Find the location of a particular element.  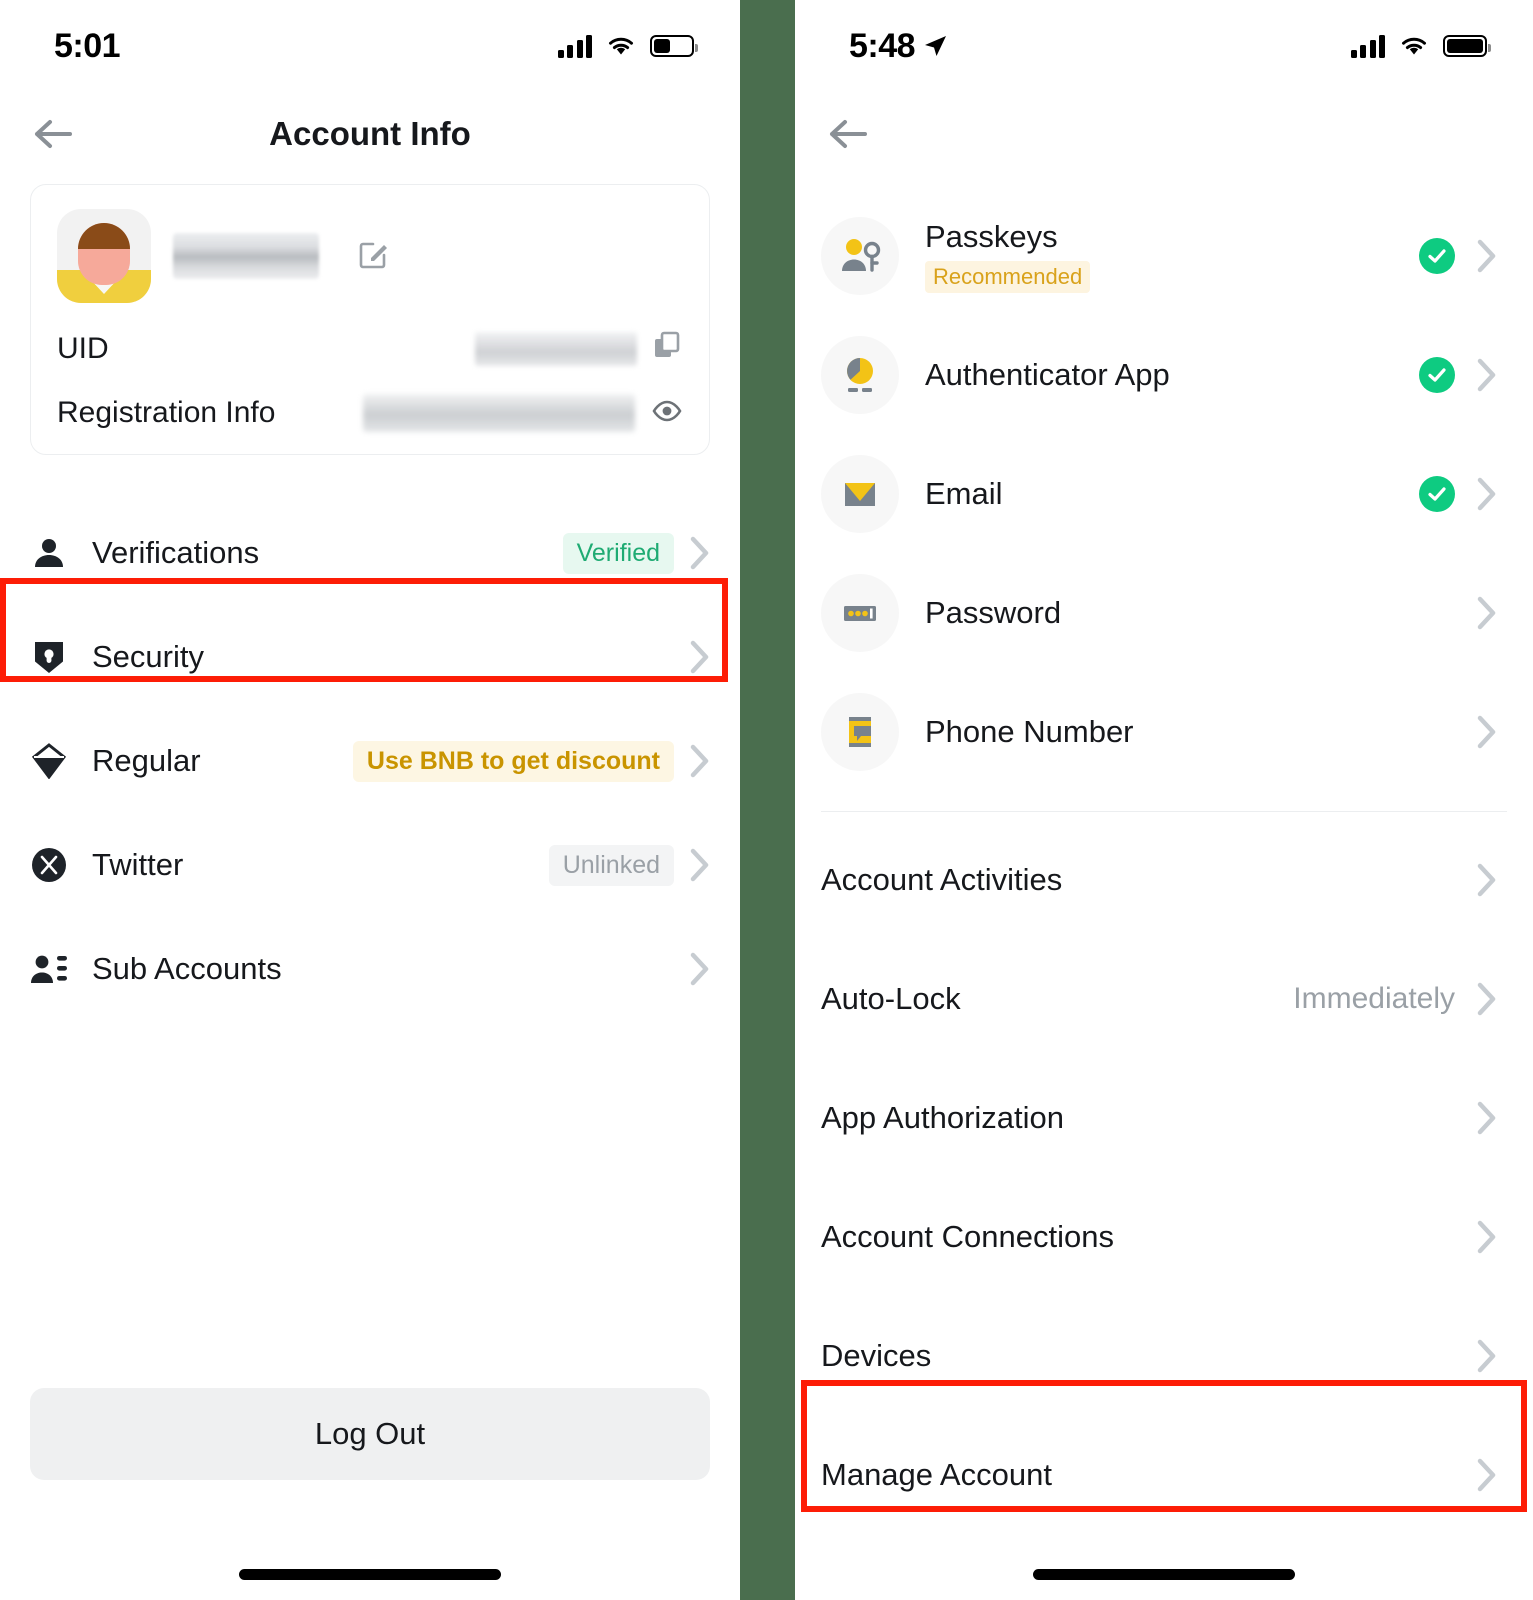

wifi-icon is located at coordinates (1414, 46).